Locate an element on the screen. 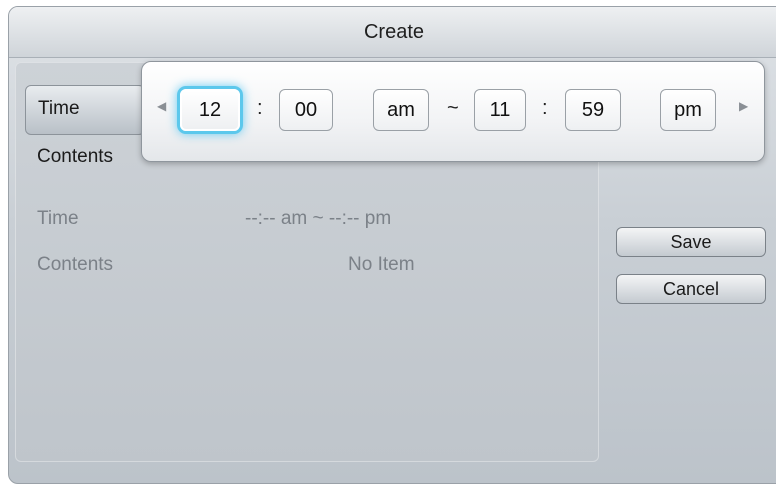  start-ampm-field: am is located at coordinates (401, 110).